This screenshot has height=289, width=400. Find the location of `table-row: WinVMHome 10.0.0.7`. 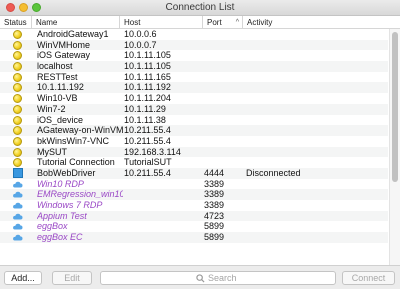

table-row: WinVMHome 10.0.0.7 is located at coordinates (194, 45).